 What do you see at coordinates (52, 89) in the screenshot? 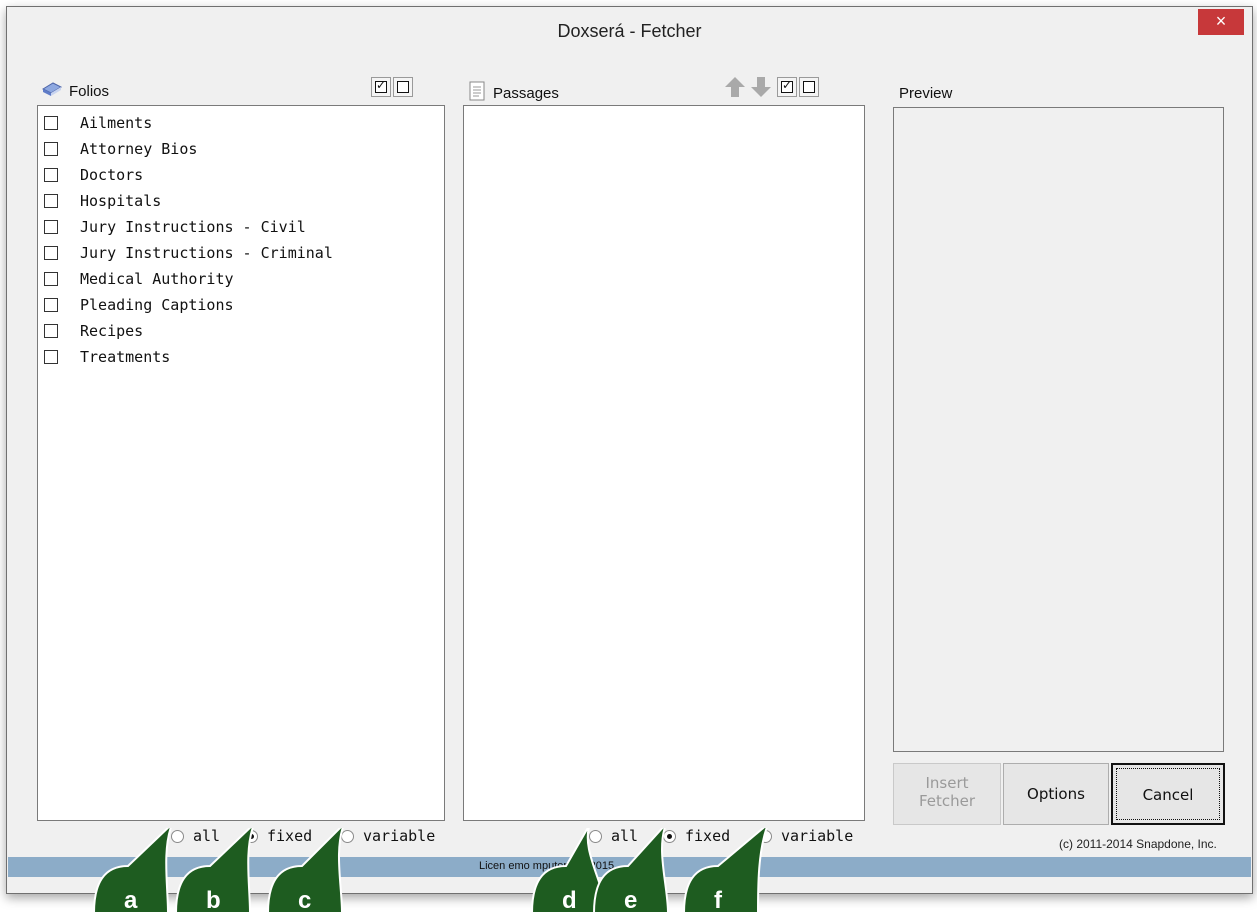
I see `folios-icon` at bounding box center [52, 89].